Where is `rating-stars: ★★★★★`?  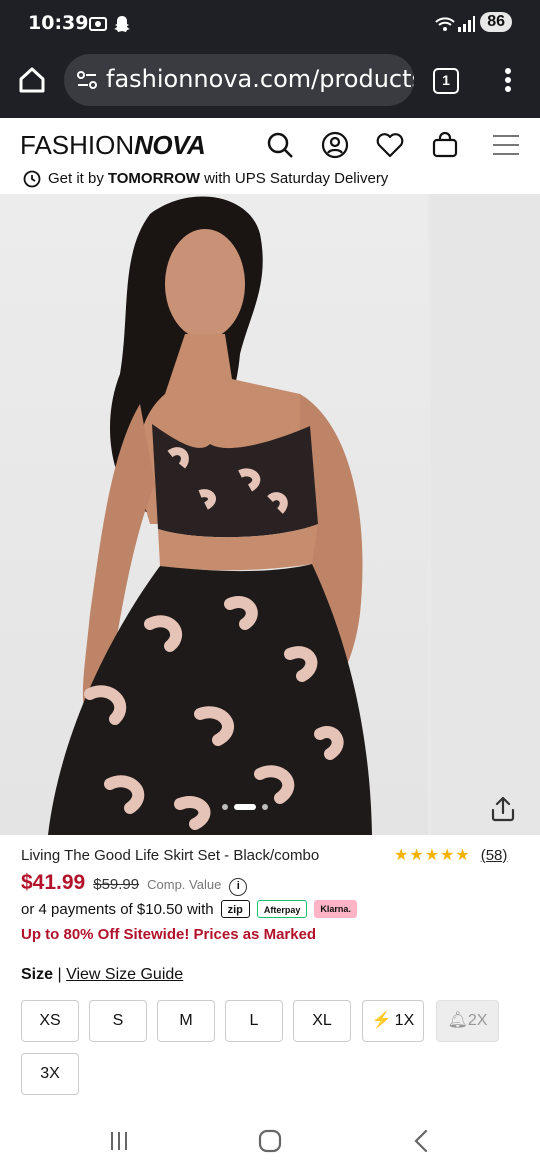 rating-stars: ★★★★★ is located at coordinates (432, 855).